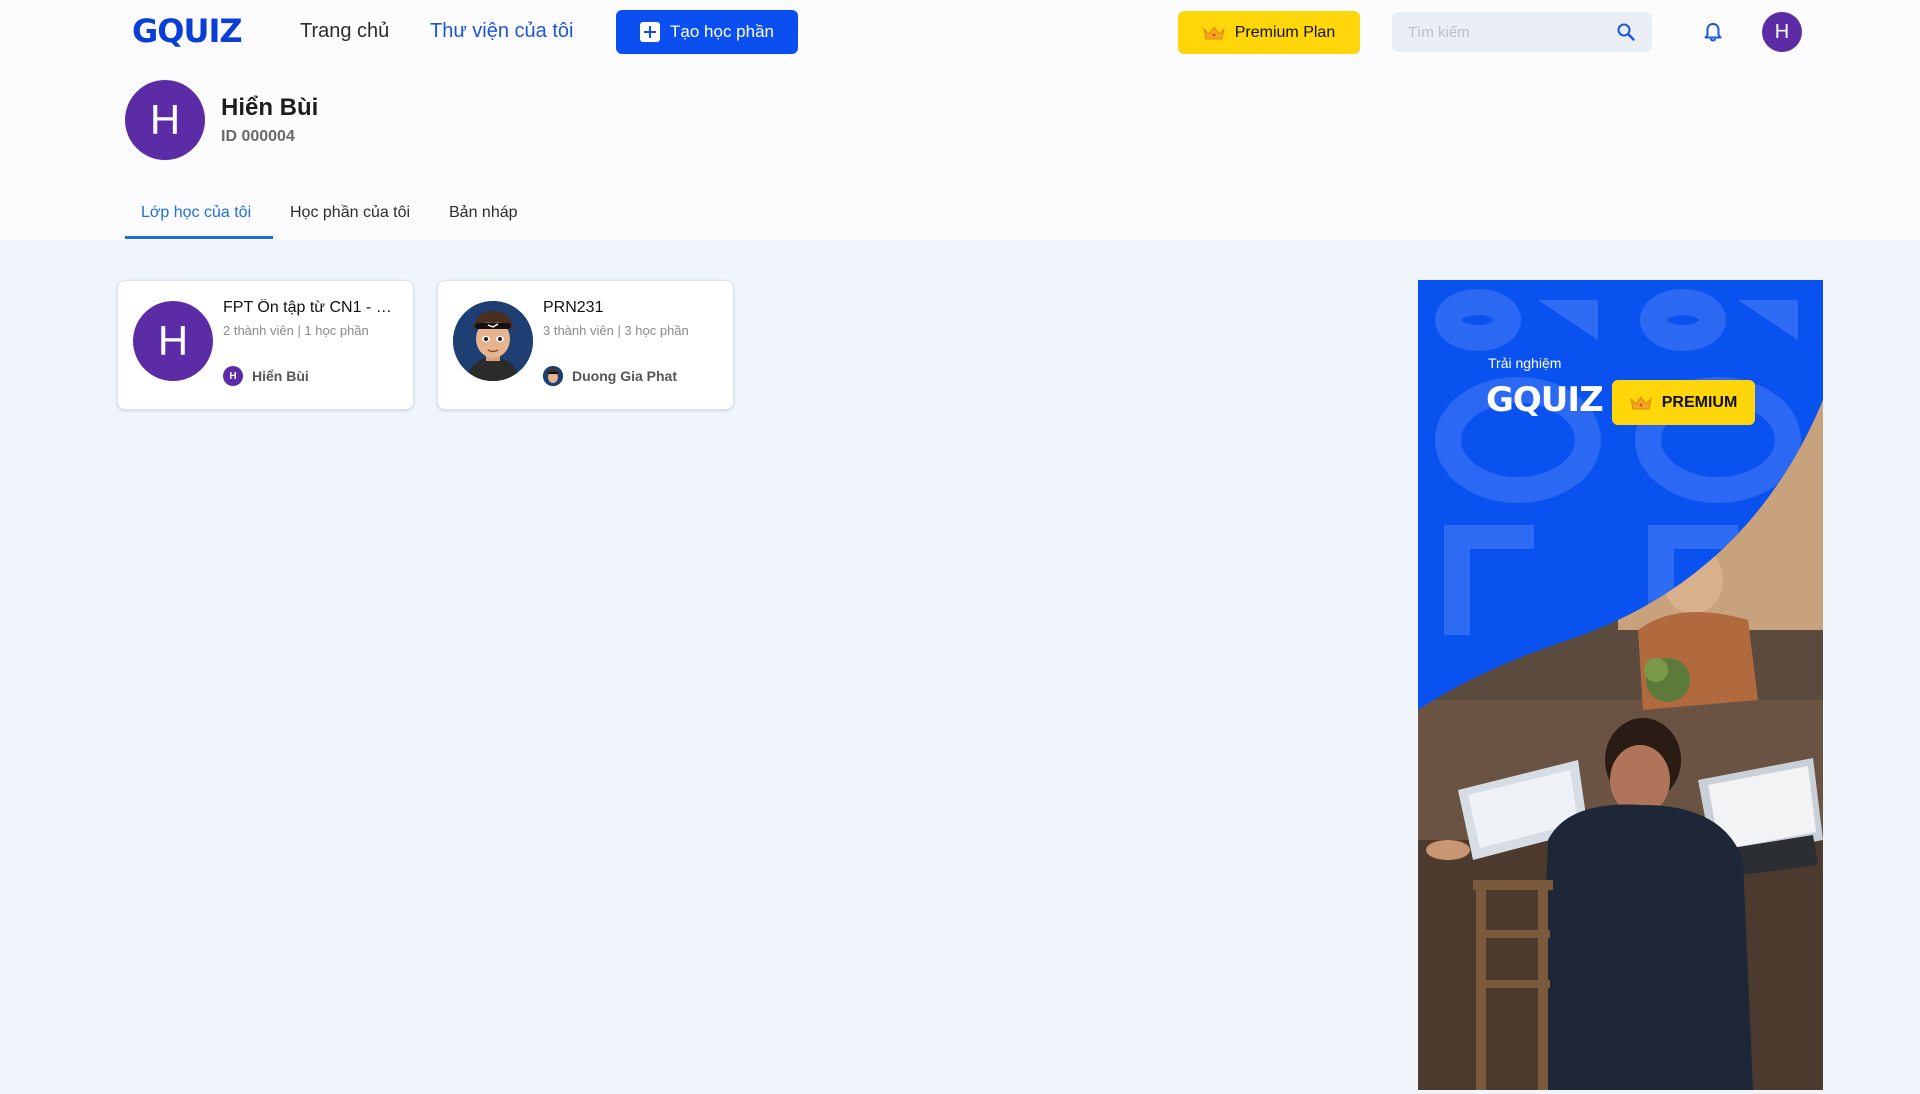 This screenshot has height=1094, width=1920. What do you see at coordinates (344, 31) in the screenshot?
I see `nav-home-link: Trang chủ` at bounding box center [344, 31].